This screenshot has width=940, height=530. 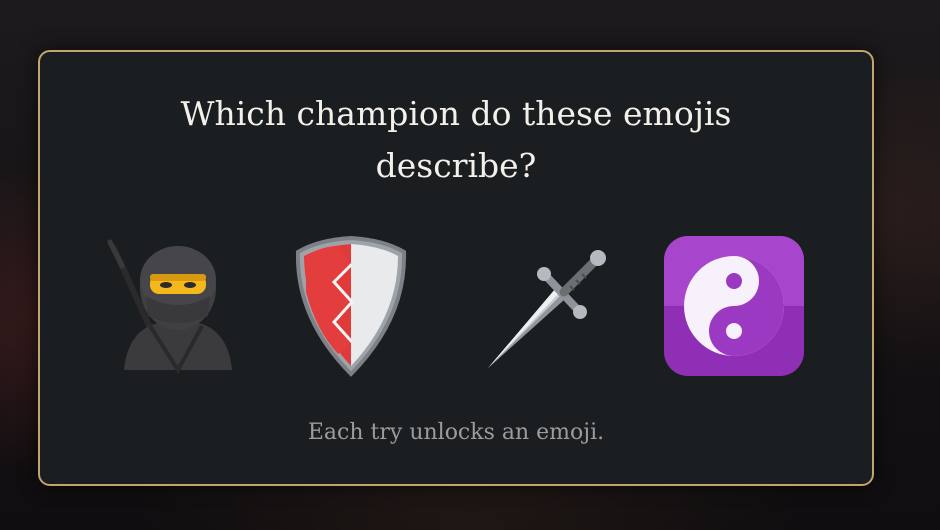 I want to click on ninja-icon, so click(x=177, y=305).